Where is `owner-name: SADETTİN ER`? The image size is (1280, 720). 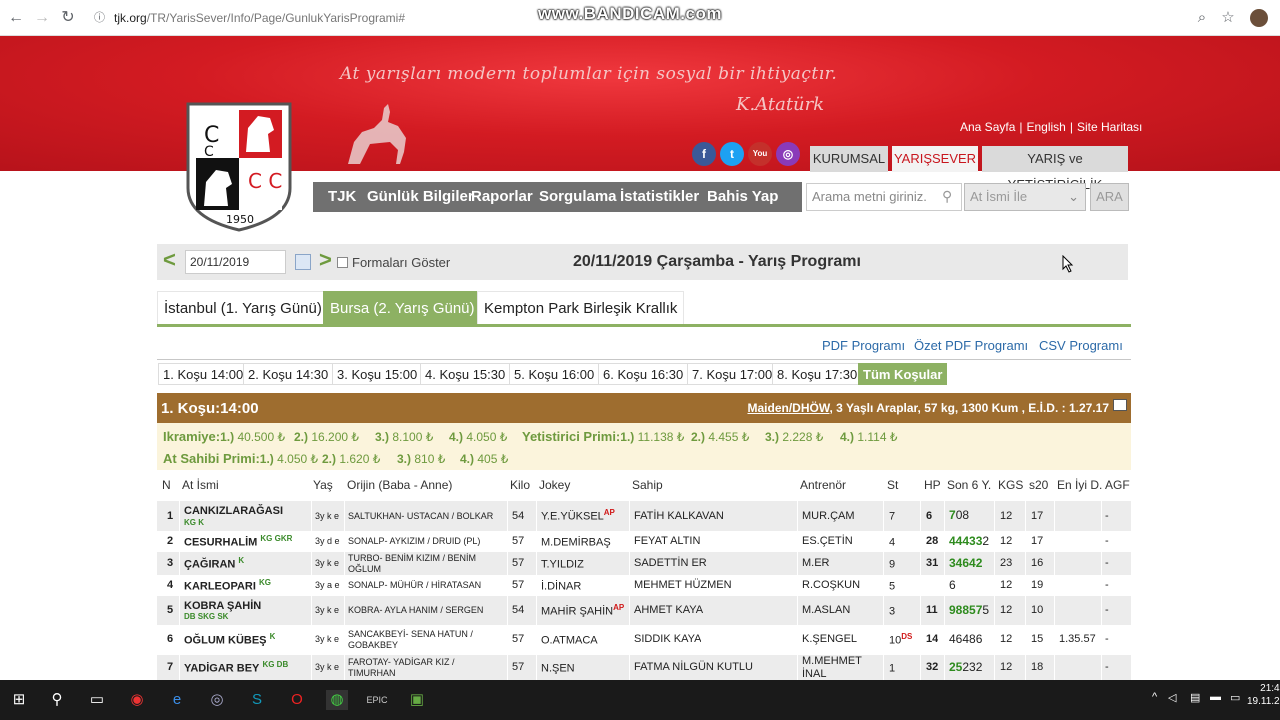
owner-name: SADETTİN ER is located at coordinates (670, 563).